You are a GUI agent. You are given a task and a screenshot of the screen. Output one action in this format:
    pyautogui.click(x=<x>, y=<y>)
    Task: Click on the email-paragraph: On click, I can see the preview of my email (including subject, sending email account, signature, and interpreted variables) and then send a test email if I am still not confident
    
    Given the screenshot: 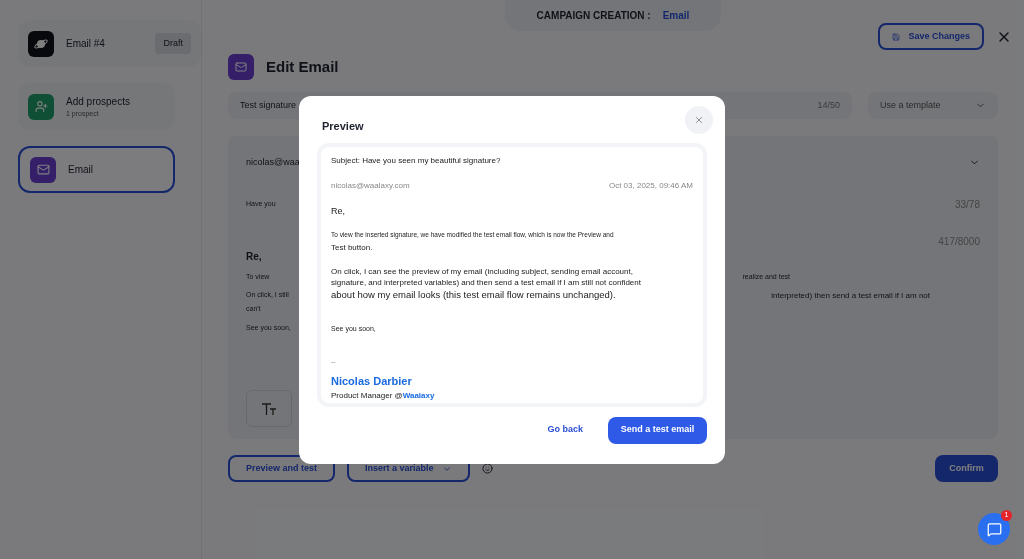 What is the action you would take?
    pyautogui.click(x=486, y=276)
    